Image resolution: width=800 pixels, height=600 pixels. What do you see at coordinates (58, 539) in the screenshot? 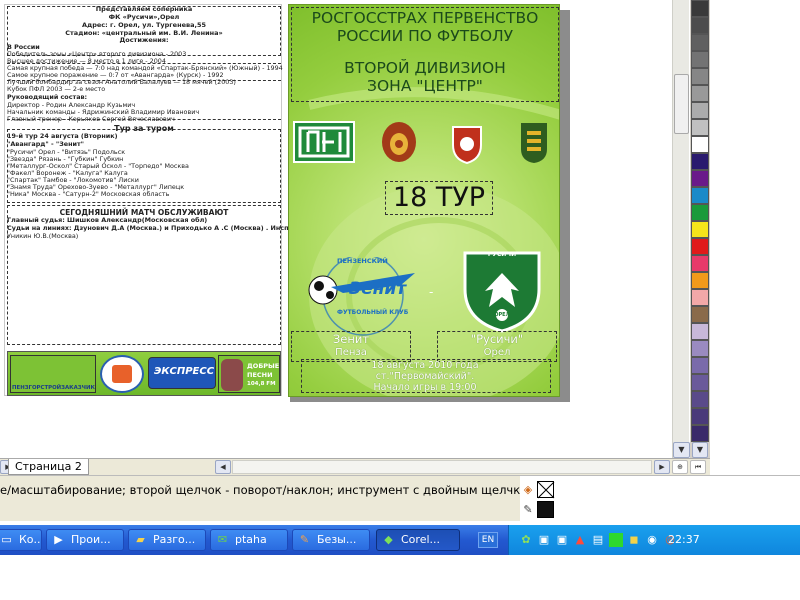
I see `media-player-icon: ▶` at bounding box center [58, 539].